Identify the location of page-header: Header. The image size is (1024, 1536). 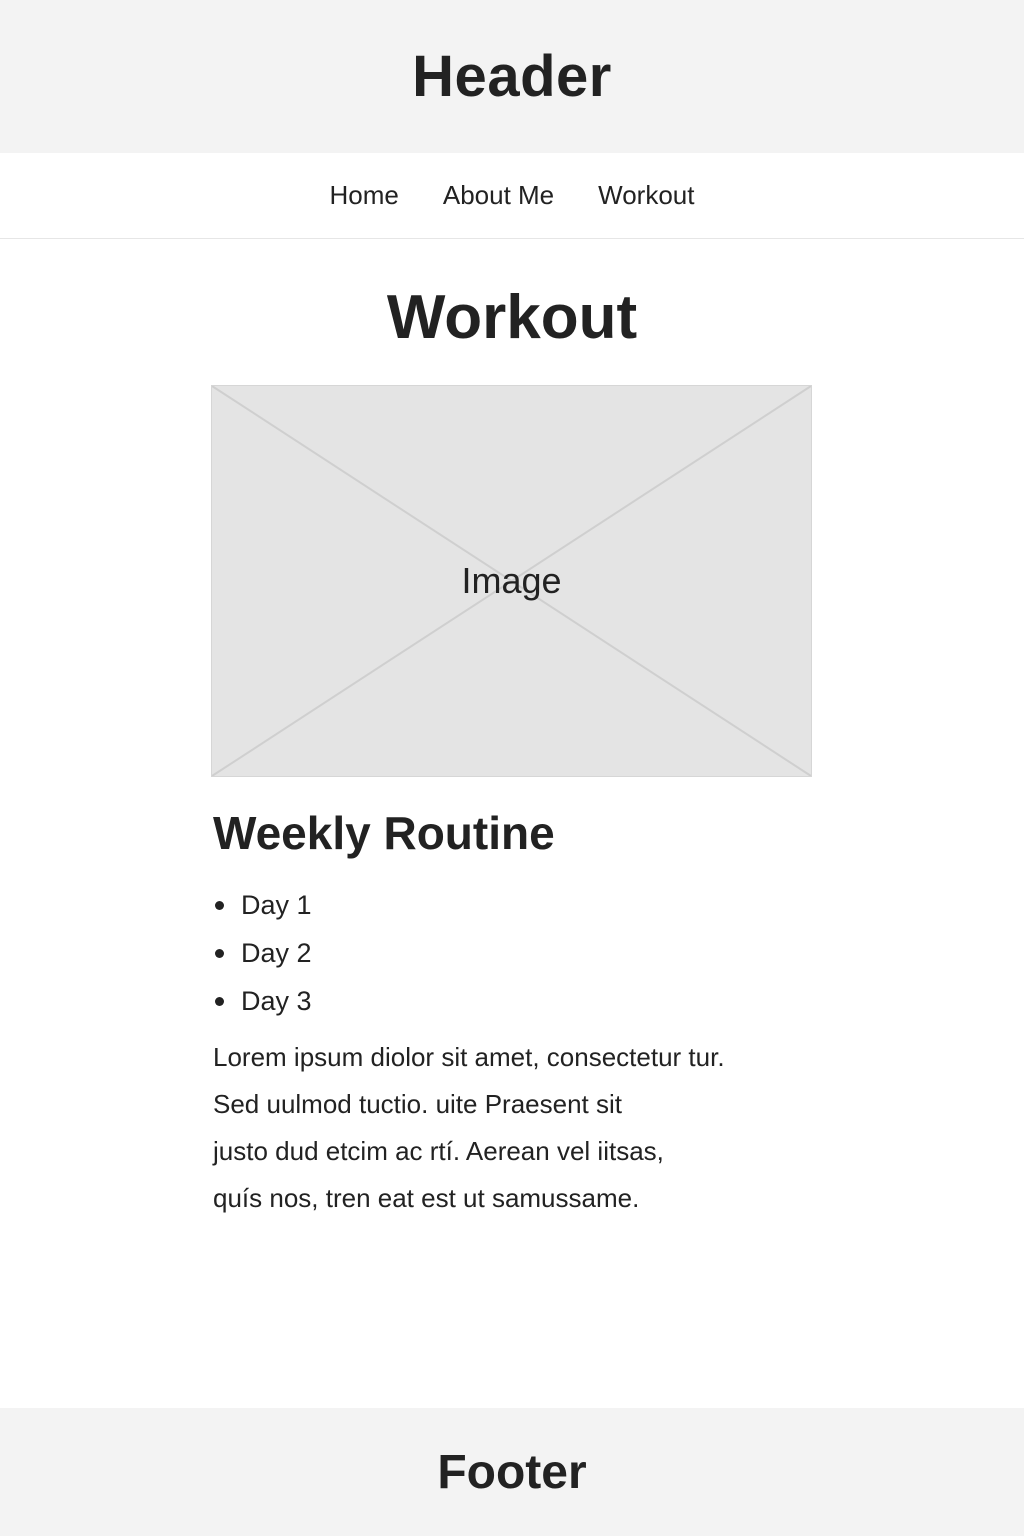
(512, 76).